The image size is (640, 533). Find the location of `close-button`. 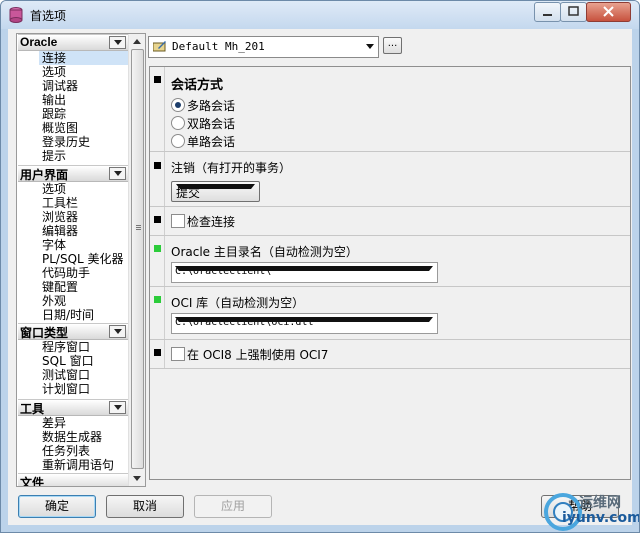

close-button is located at coordinates (608, 12).